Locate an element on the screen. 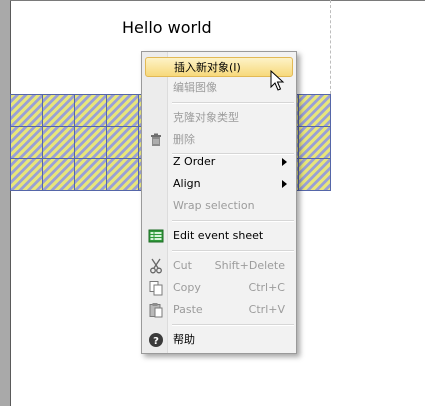  menu-item-edit-event-sheet: Edit event sheet is located at coordinates (219, 236).